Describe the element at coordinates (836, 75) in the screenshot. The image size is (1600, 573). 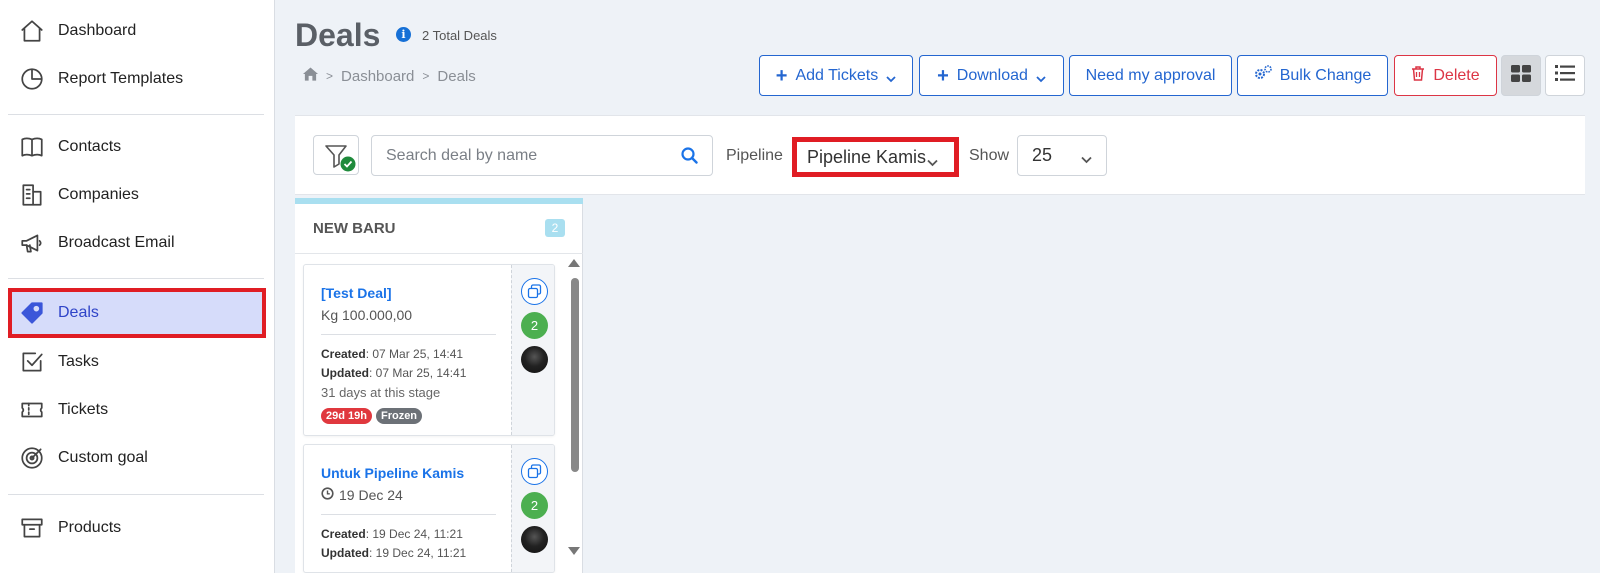
I see `add-tickets-button: + Add Tickets` at that location.